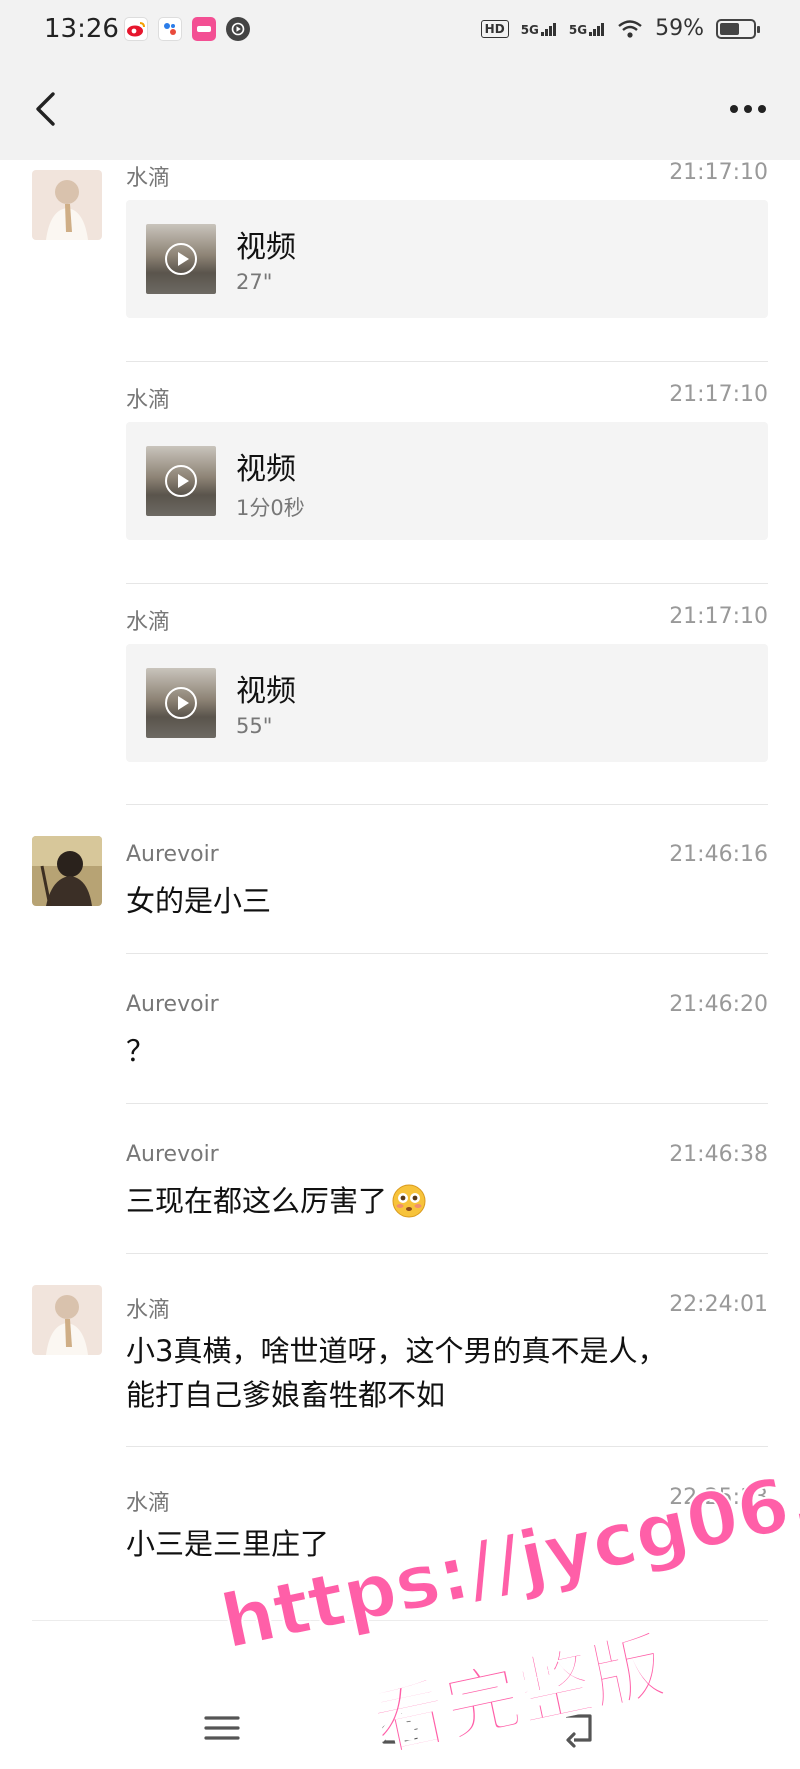 This screenshot has width=800, height=1769. I want to click on message-time: 21:46:38, so click(718, 1154).